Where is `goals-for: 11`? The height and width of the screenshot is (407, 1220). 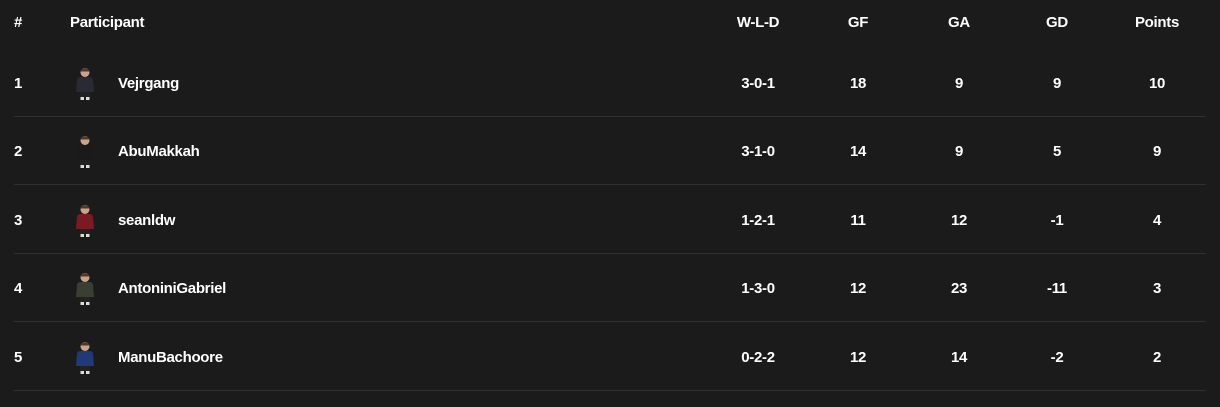 goals-for: 11 is located at coordinates (858, 220).